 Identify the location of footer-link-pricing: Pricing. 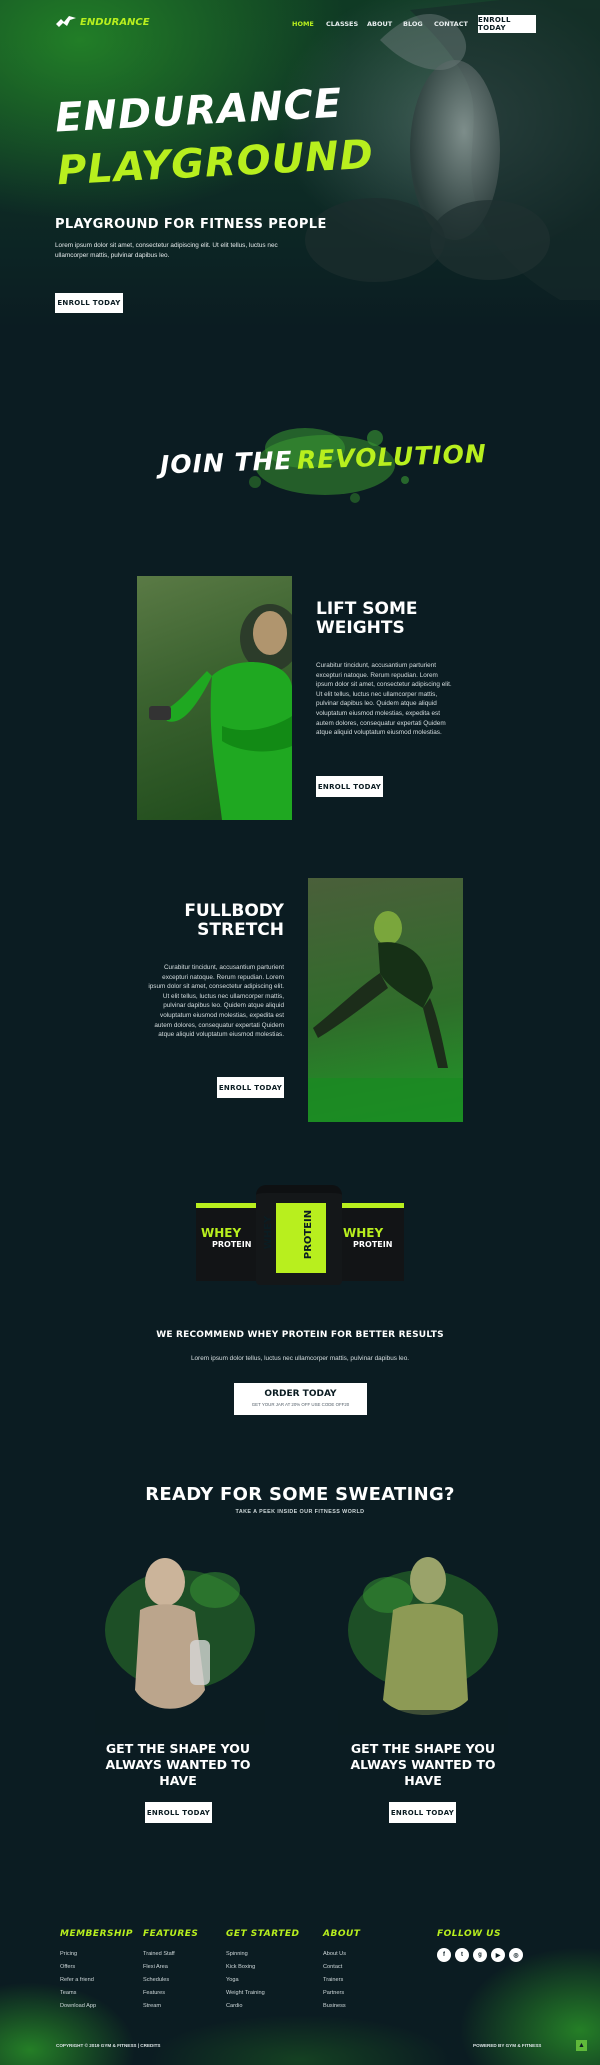
(68, 1954).